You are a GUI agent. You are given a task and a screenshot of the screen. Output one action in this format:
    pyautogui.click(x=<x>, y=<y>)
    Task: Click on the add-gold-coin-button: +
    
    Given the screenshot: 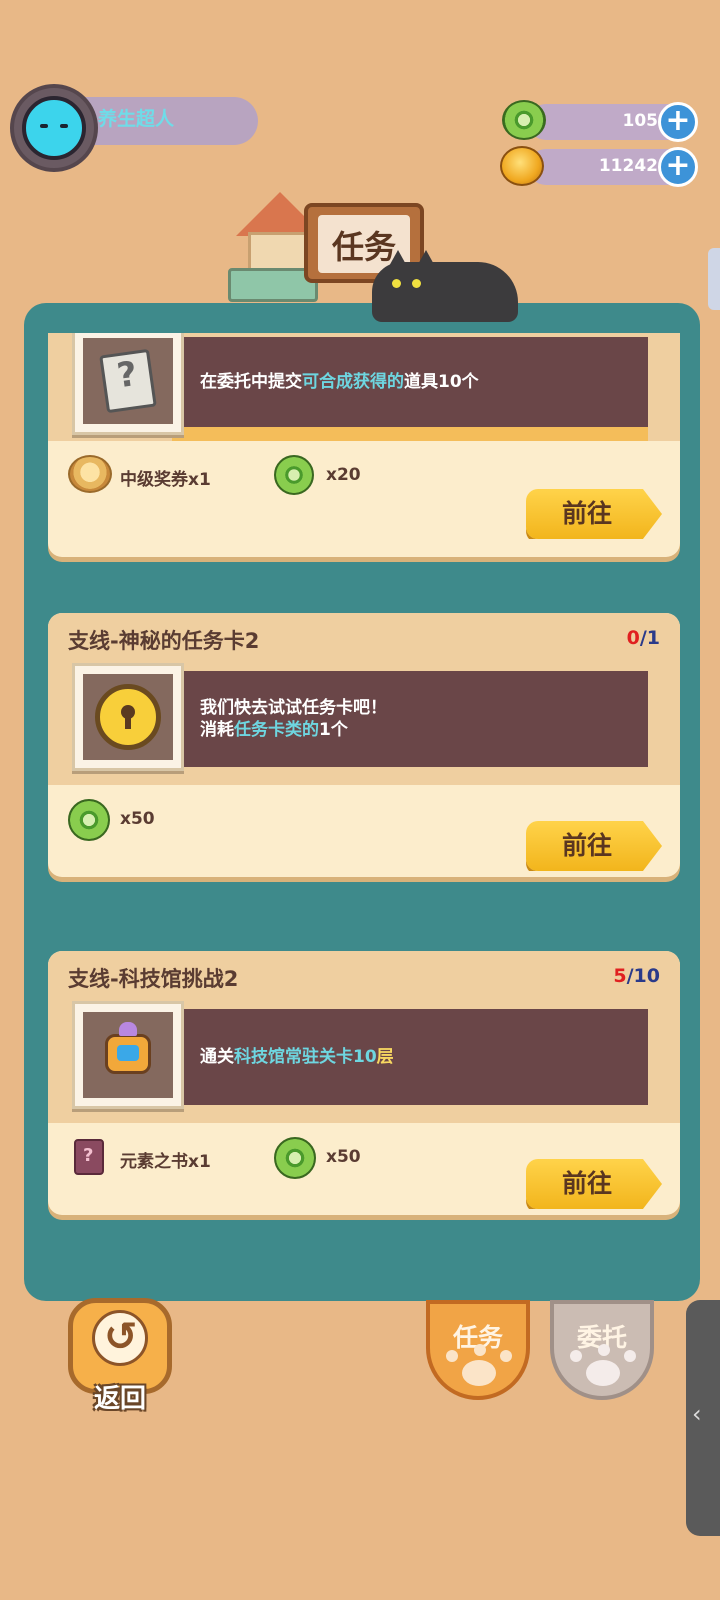 What is the action you would take?
    pyautogui.click(x=678, y=167)
    